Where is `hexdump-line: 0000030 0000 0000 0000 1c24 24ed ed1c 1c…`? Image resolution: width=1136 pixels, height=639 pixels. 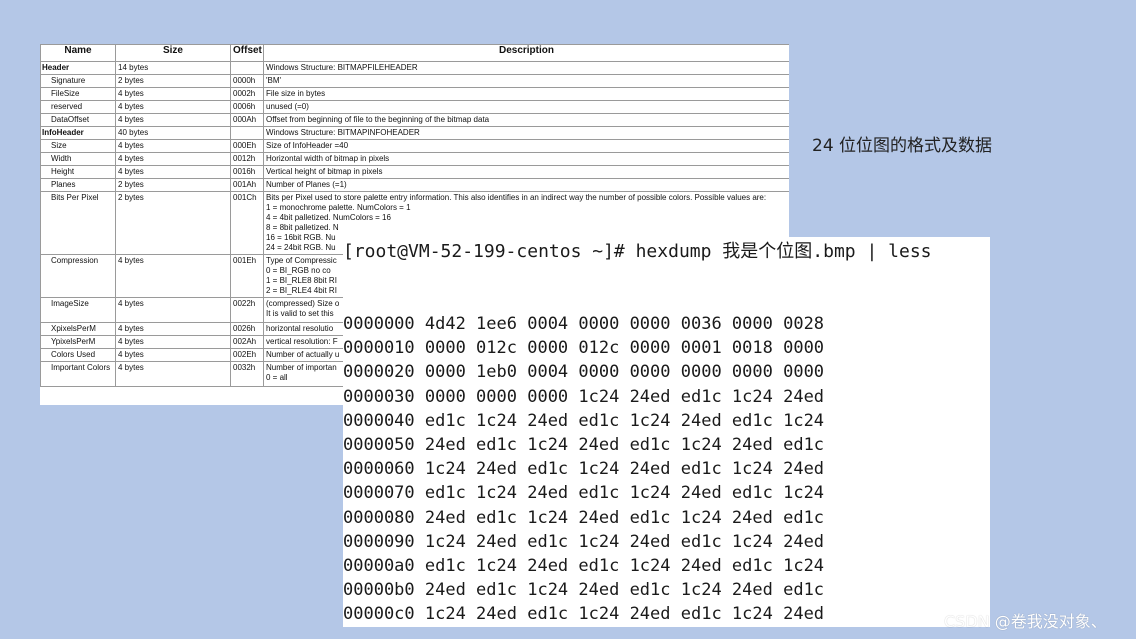 hexdump-line: 0000030 0000 0000 0000 1c24 24ed ed1c 1c… is located at coordinates (584, 396).